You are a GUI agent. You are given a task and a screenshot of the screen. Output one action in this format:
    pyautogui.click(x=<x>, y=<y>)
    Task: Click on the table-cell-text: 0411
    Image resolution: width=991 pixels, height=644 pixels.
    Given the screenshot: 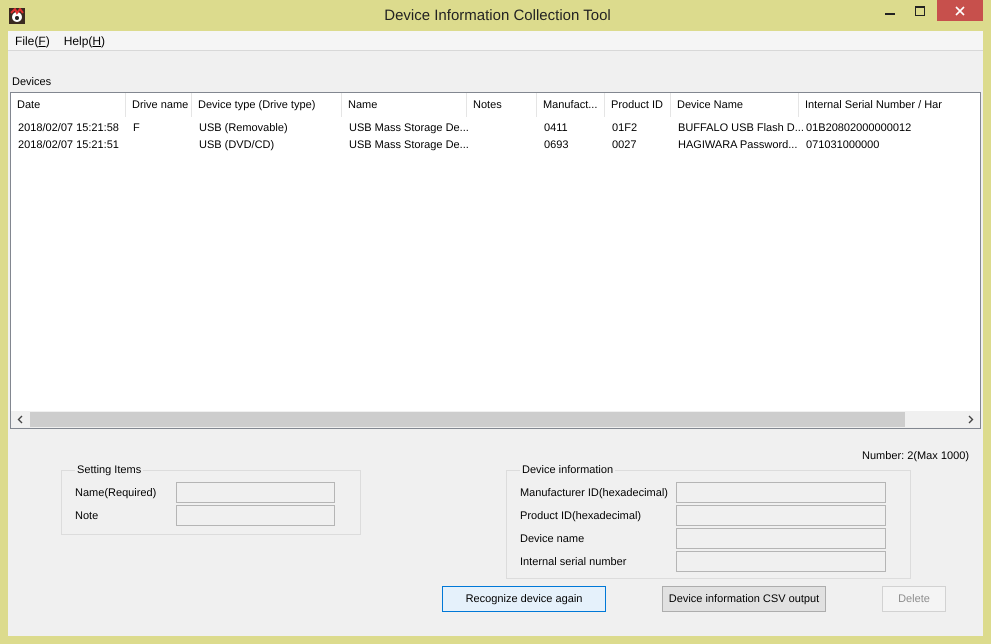 What is the action you would take?
    pyautogui.click(x=556, y=128)
    